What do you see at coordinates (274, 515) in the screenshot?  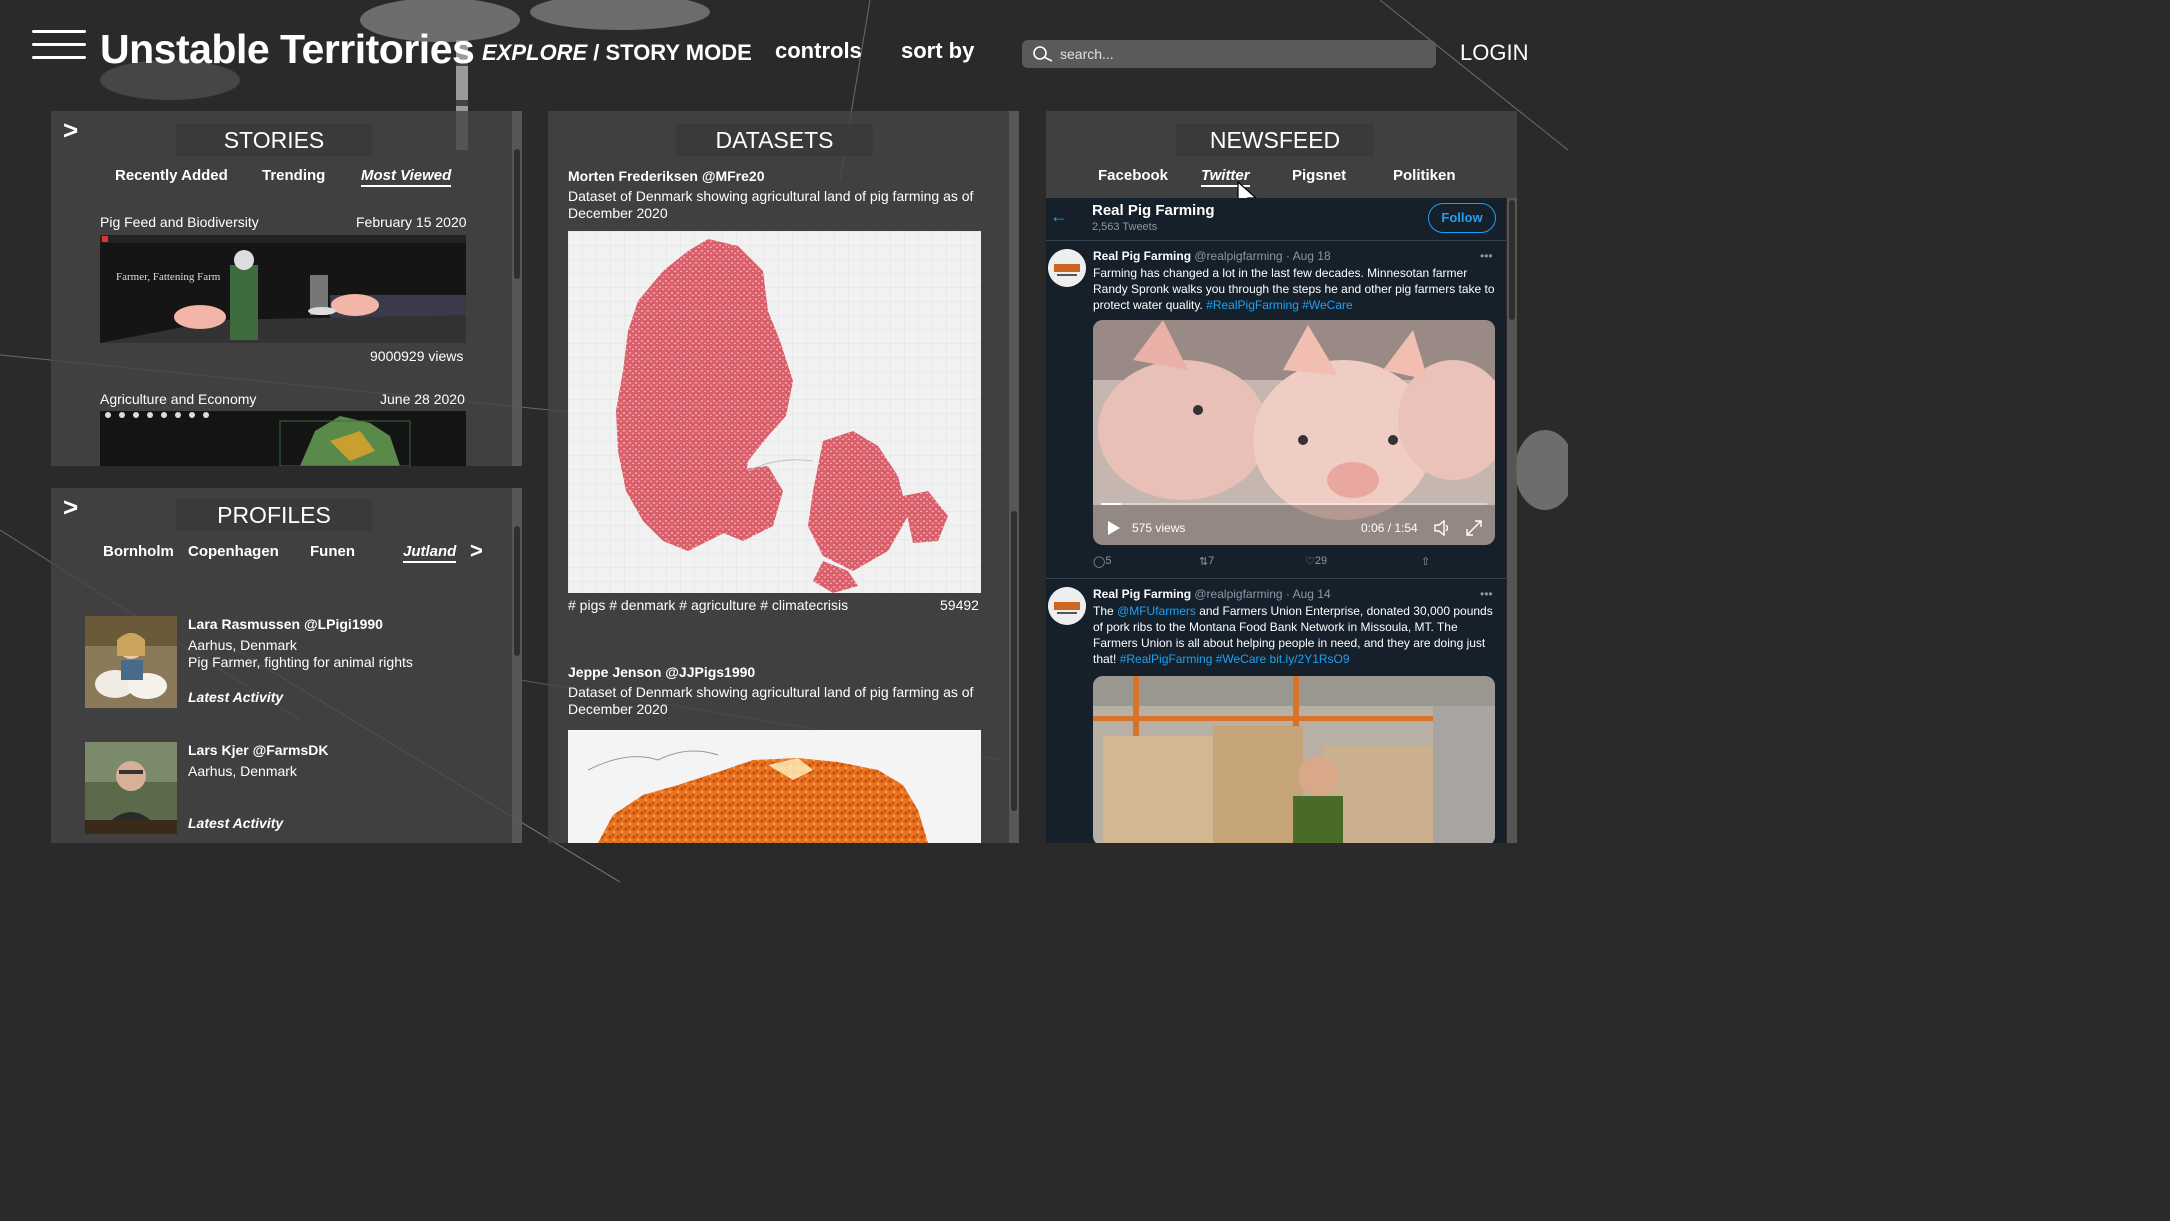 I see `profiles-title: PROFILES` at bounding box center [274, 515].